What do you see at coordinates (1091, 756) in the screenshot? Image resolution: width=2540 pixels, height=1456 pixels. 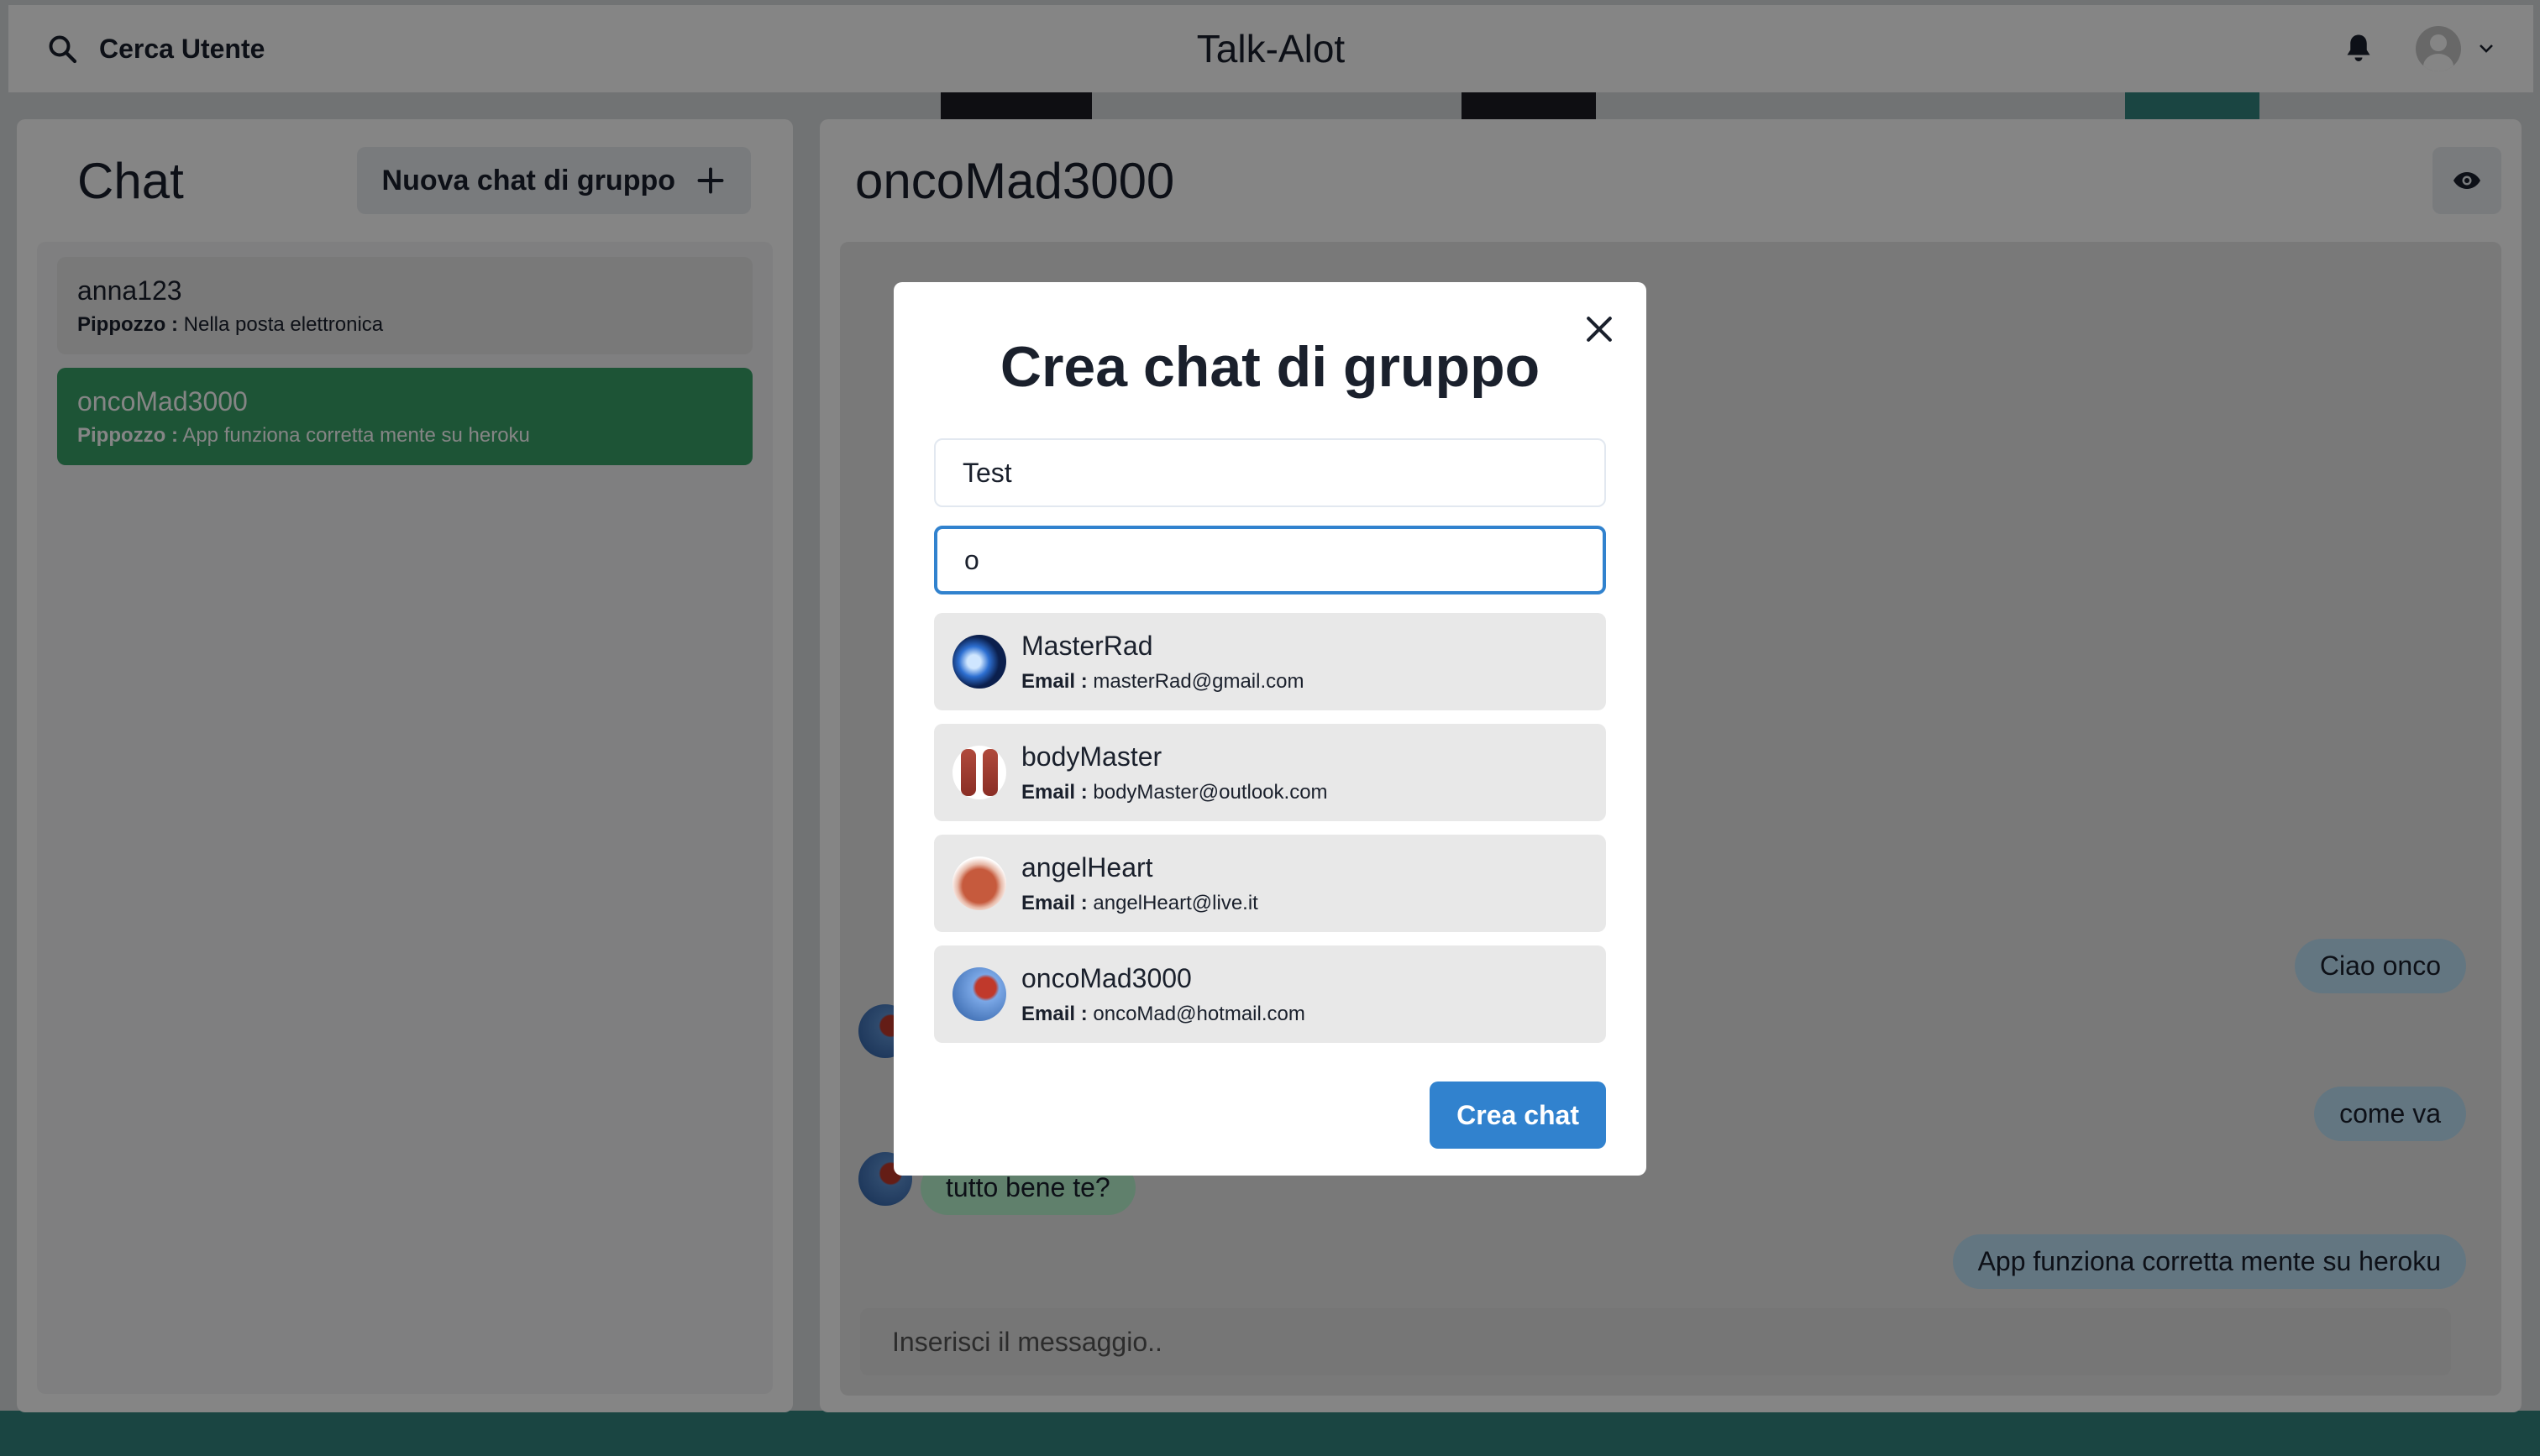 I see `user-name: bodyMaster` at bounding box center [1091, 756].